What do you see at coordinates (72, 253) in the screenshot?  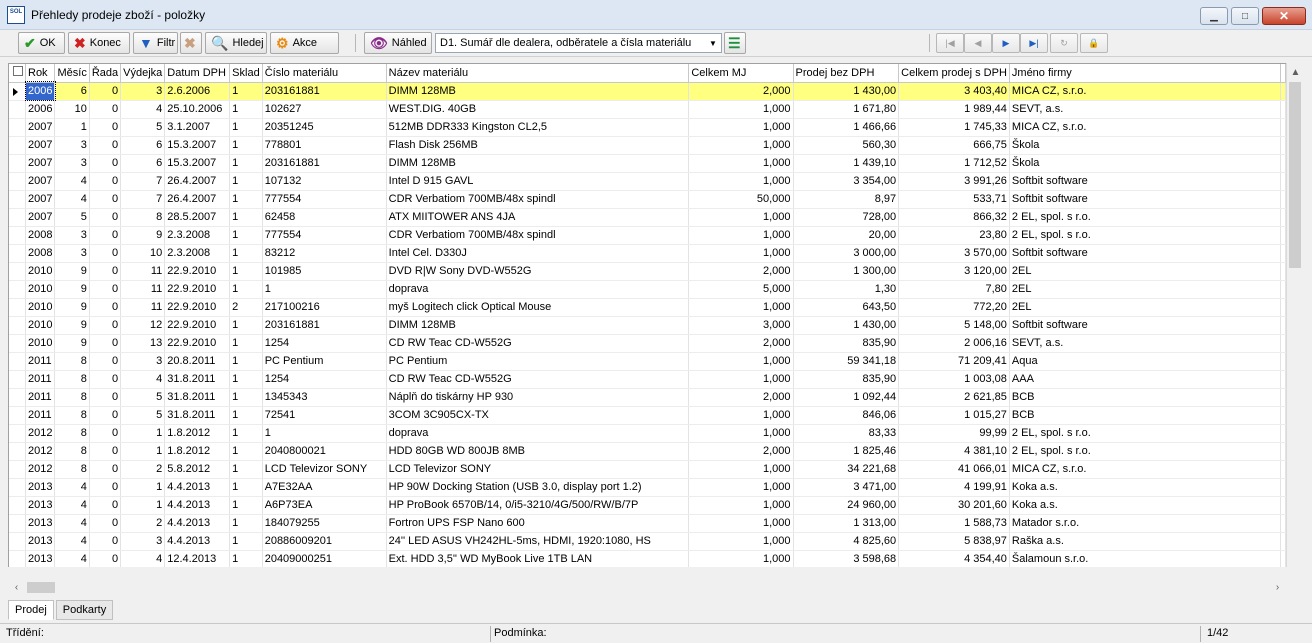 I see `table-cell: 3` at bounding box center [72, 253].